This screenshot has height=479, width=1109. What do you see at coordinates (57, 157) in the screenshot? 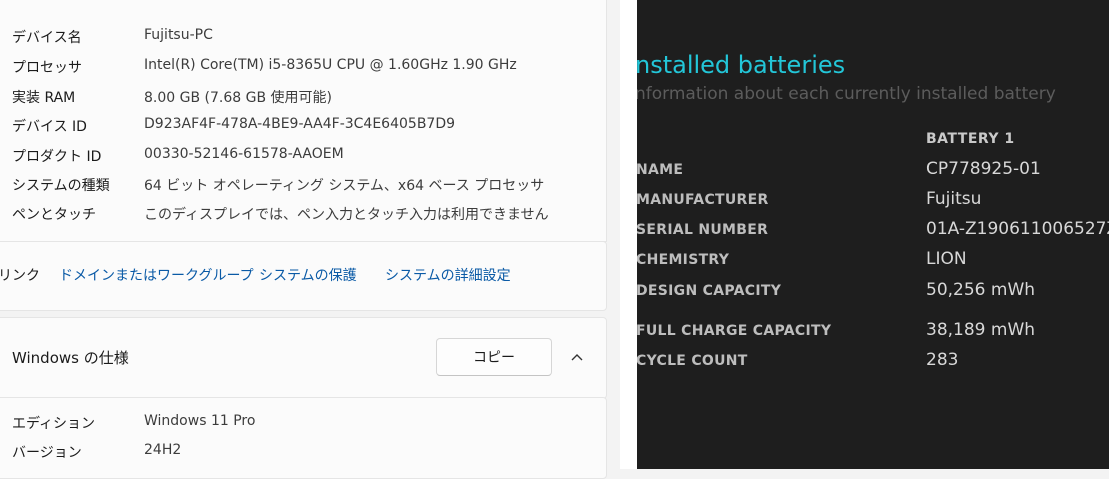
I see `spec-label: プロダクト ID` at bounding box center [57, 157].